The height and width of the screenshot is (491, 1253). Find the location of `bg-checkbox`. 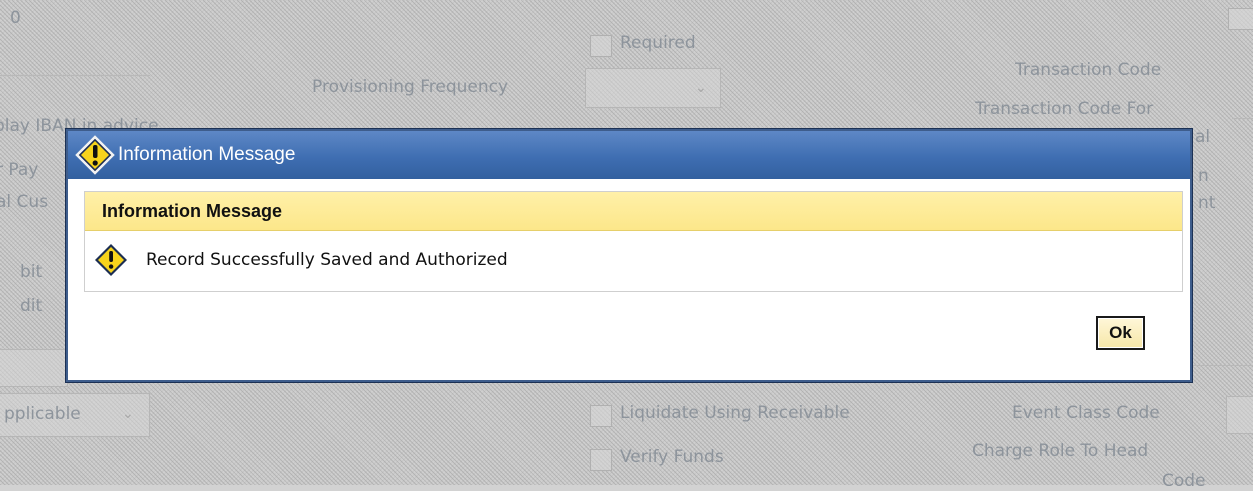

bg-checkbox is located at coordinates (1240, 19).